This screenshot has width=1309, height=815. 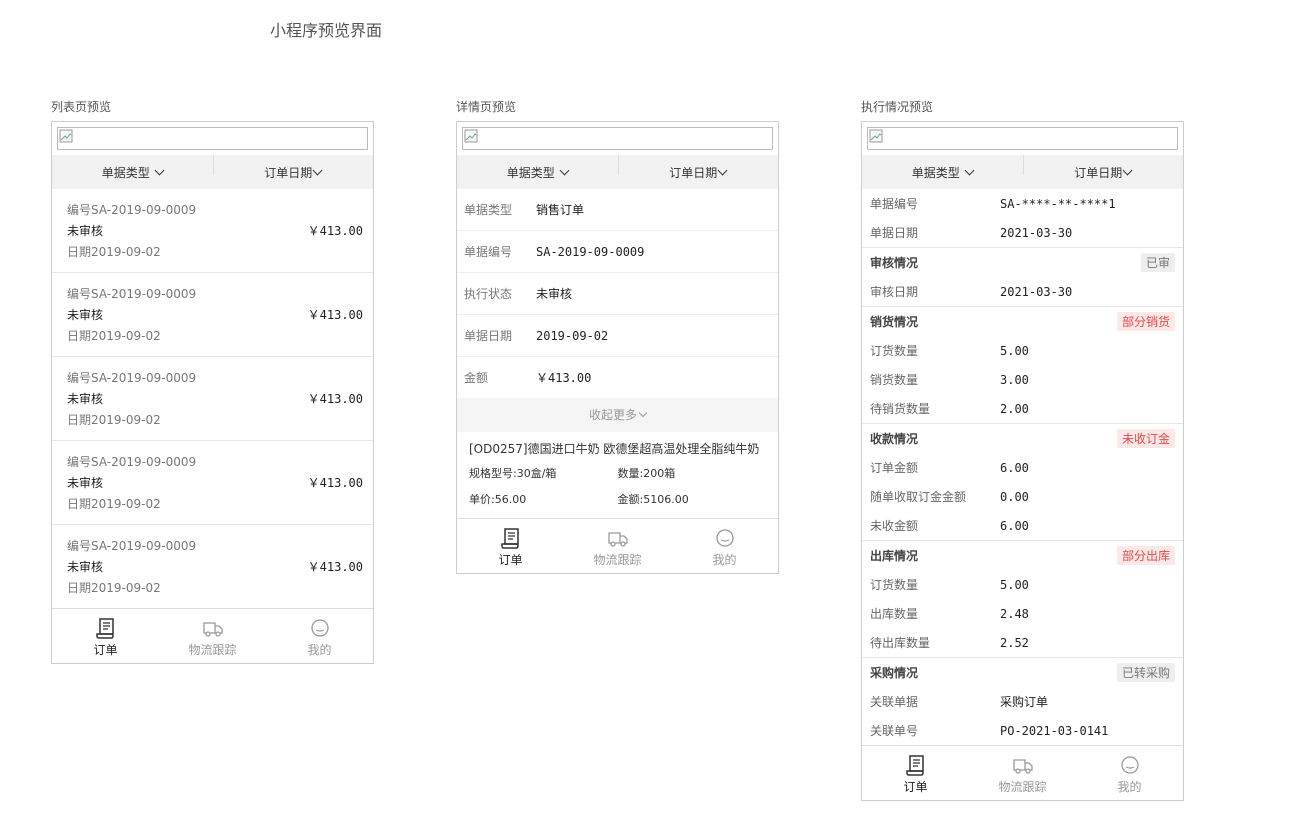 What do you see at coordinates (1022, 408) in the screenshot?
I see `exec-row: 待销货数量 2.00` at bounding box center [1022, 408].